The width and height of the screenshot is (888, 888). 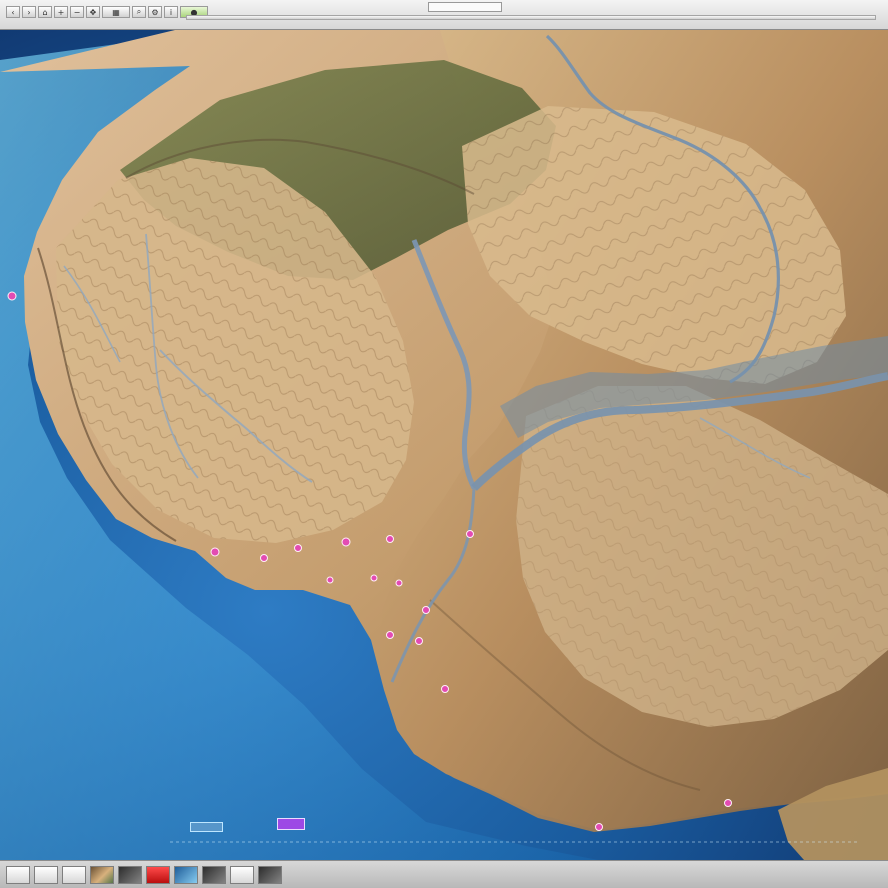 I want to click on search-button: ⌕, so click(x=139, y=12).